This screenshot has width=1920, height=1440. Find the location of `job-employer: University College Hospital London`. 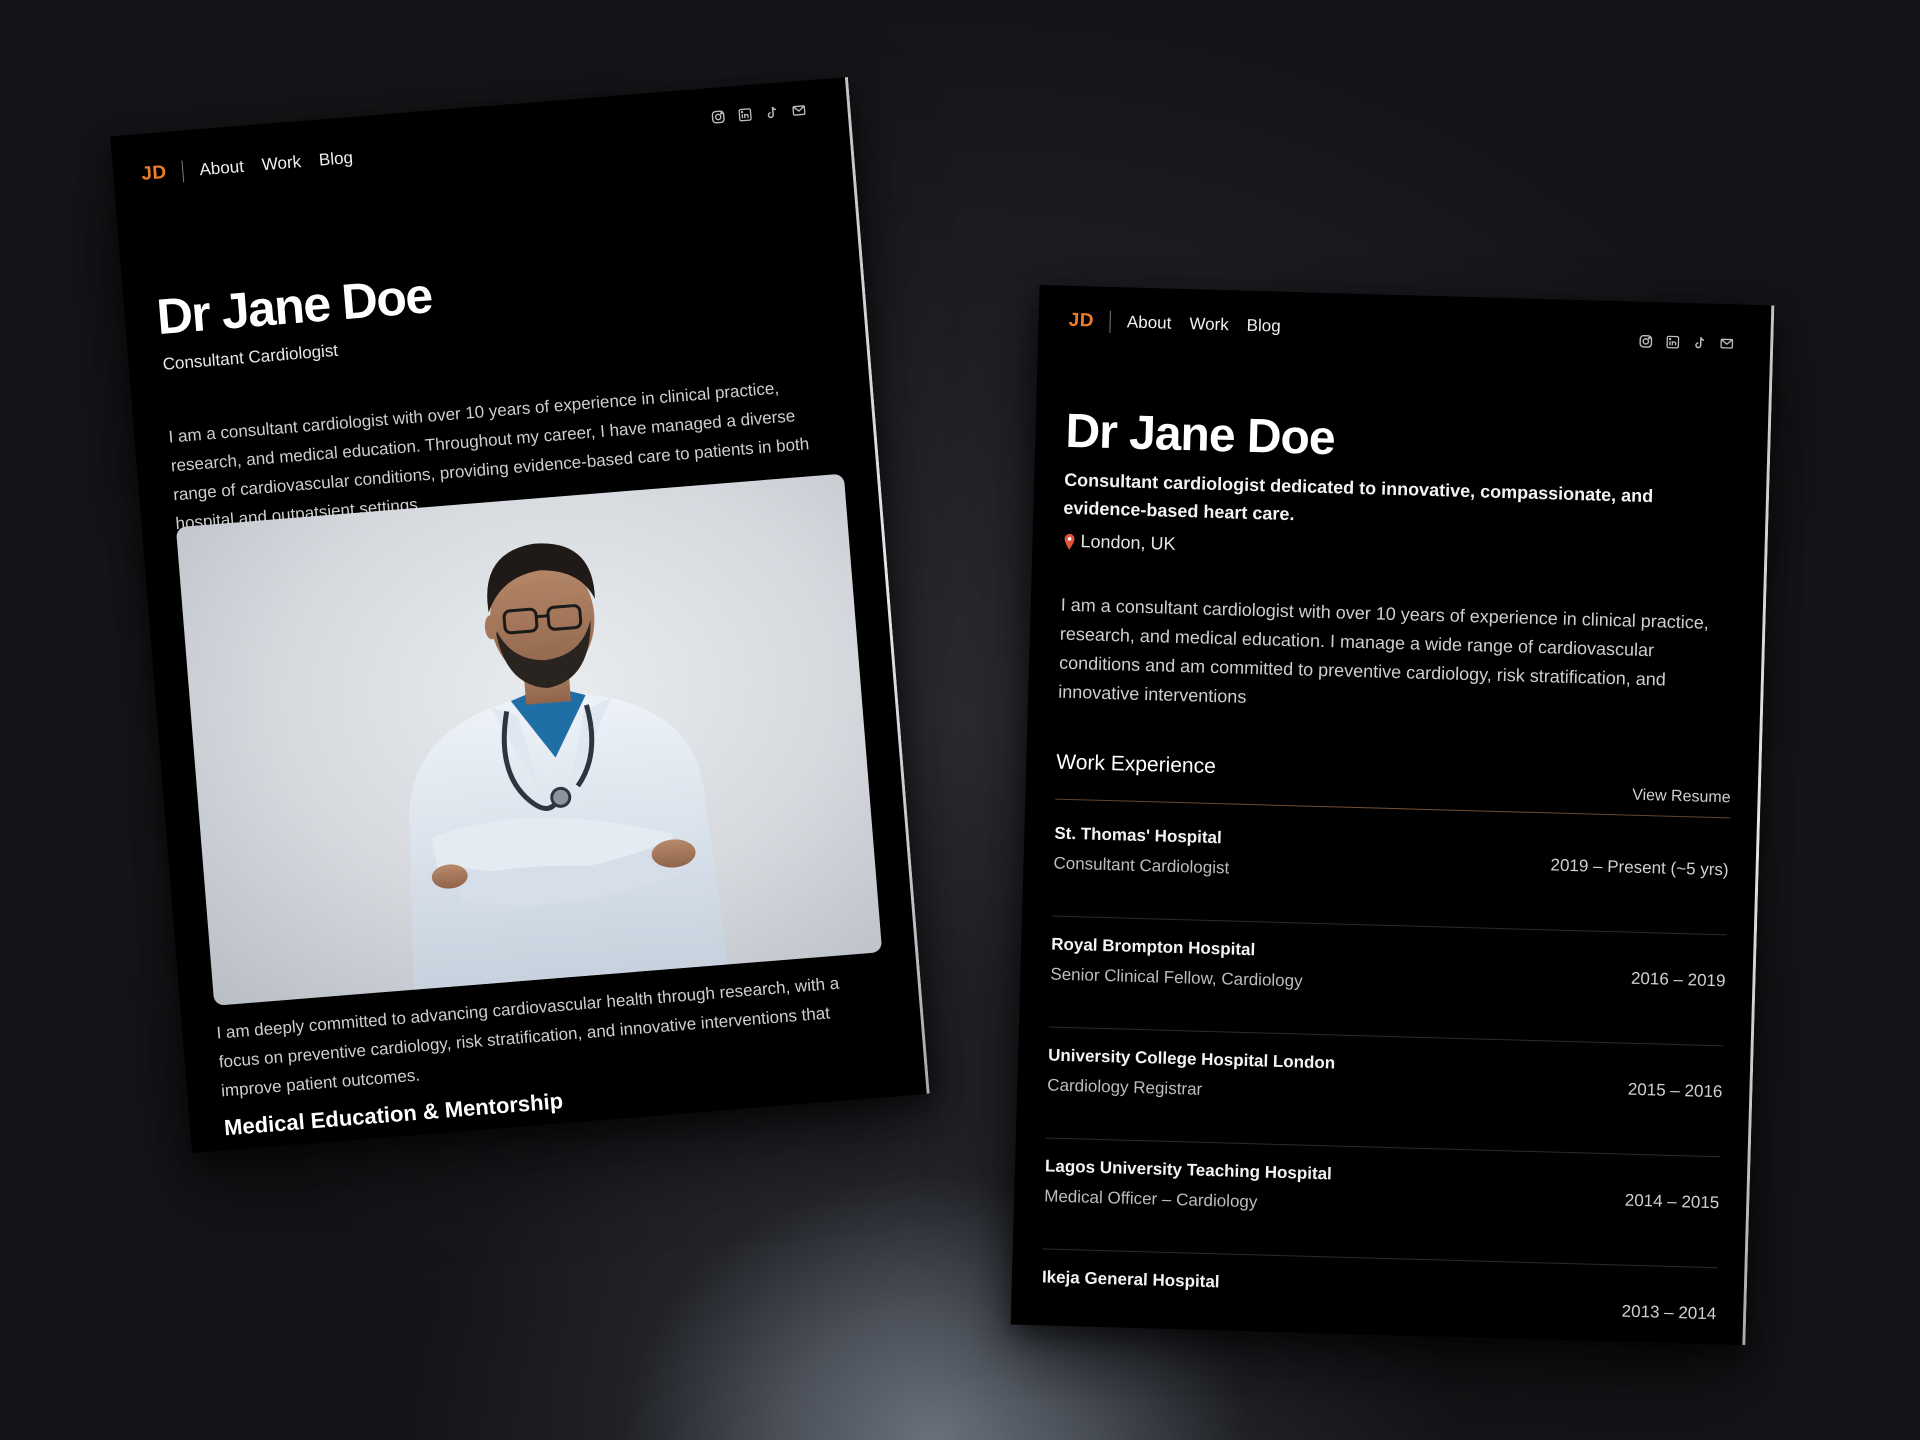

job-employer: University College Hospital London is located at coordinates (1191, 1059).